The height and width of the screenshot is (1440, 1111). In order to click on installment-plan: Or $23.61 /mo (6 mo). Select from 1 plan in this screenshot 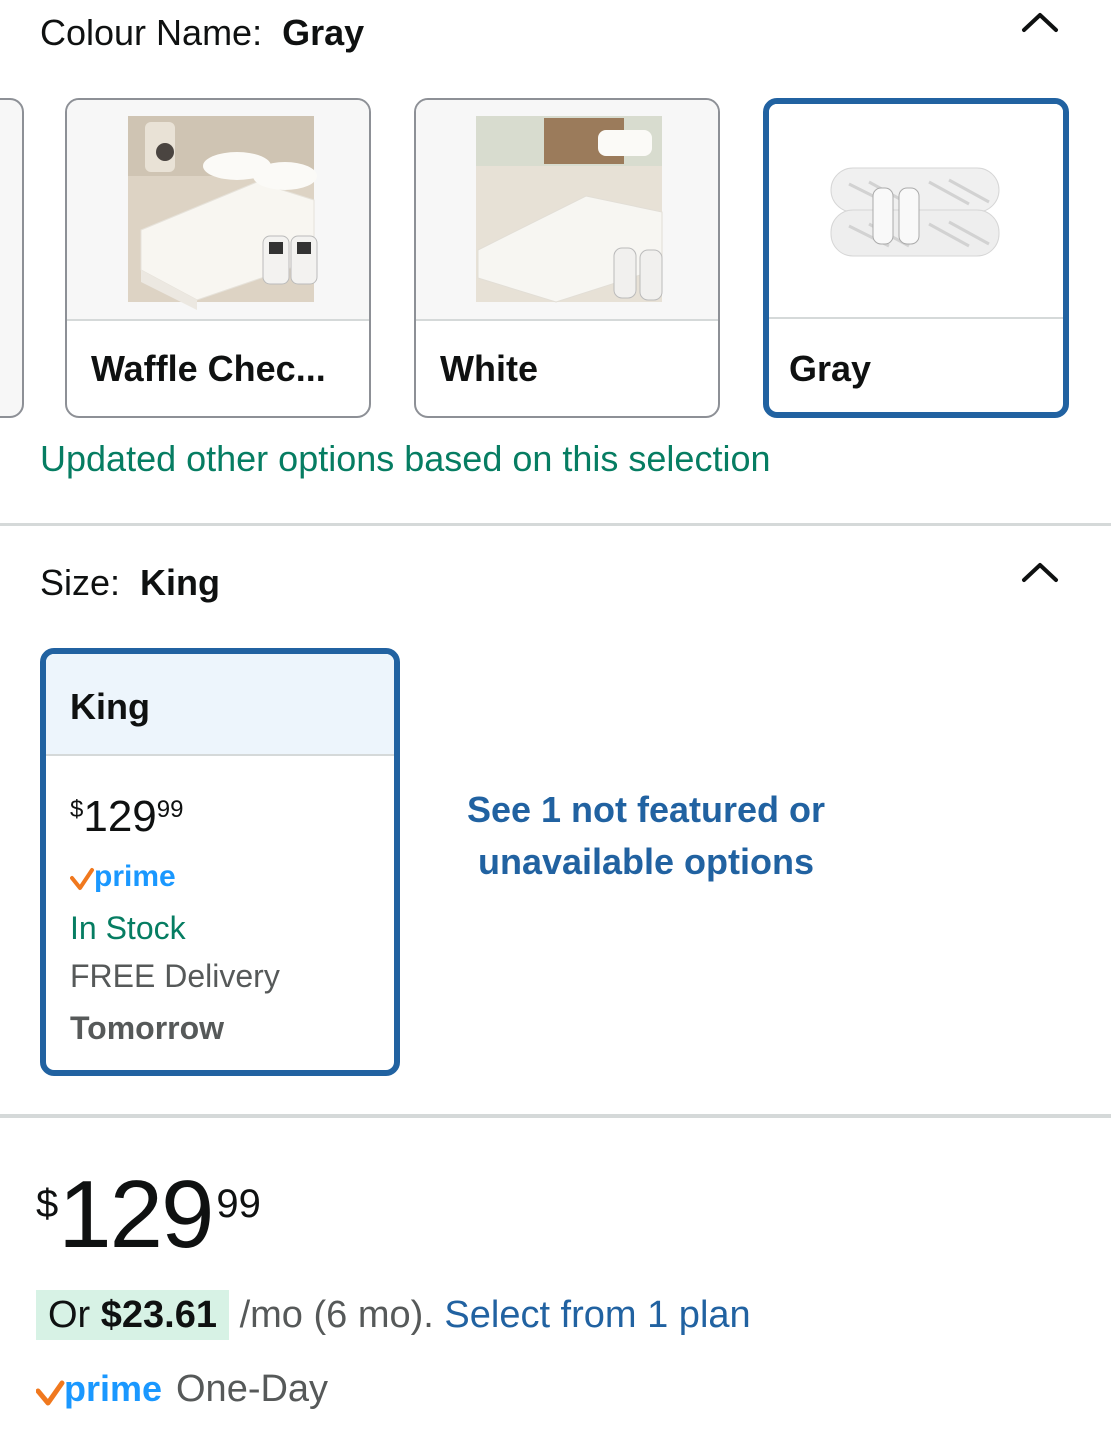, I will do `click(393, 1315)`.